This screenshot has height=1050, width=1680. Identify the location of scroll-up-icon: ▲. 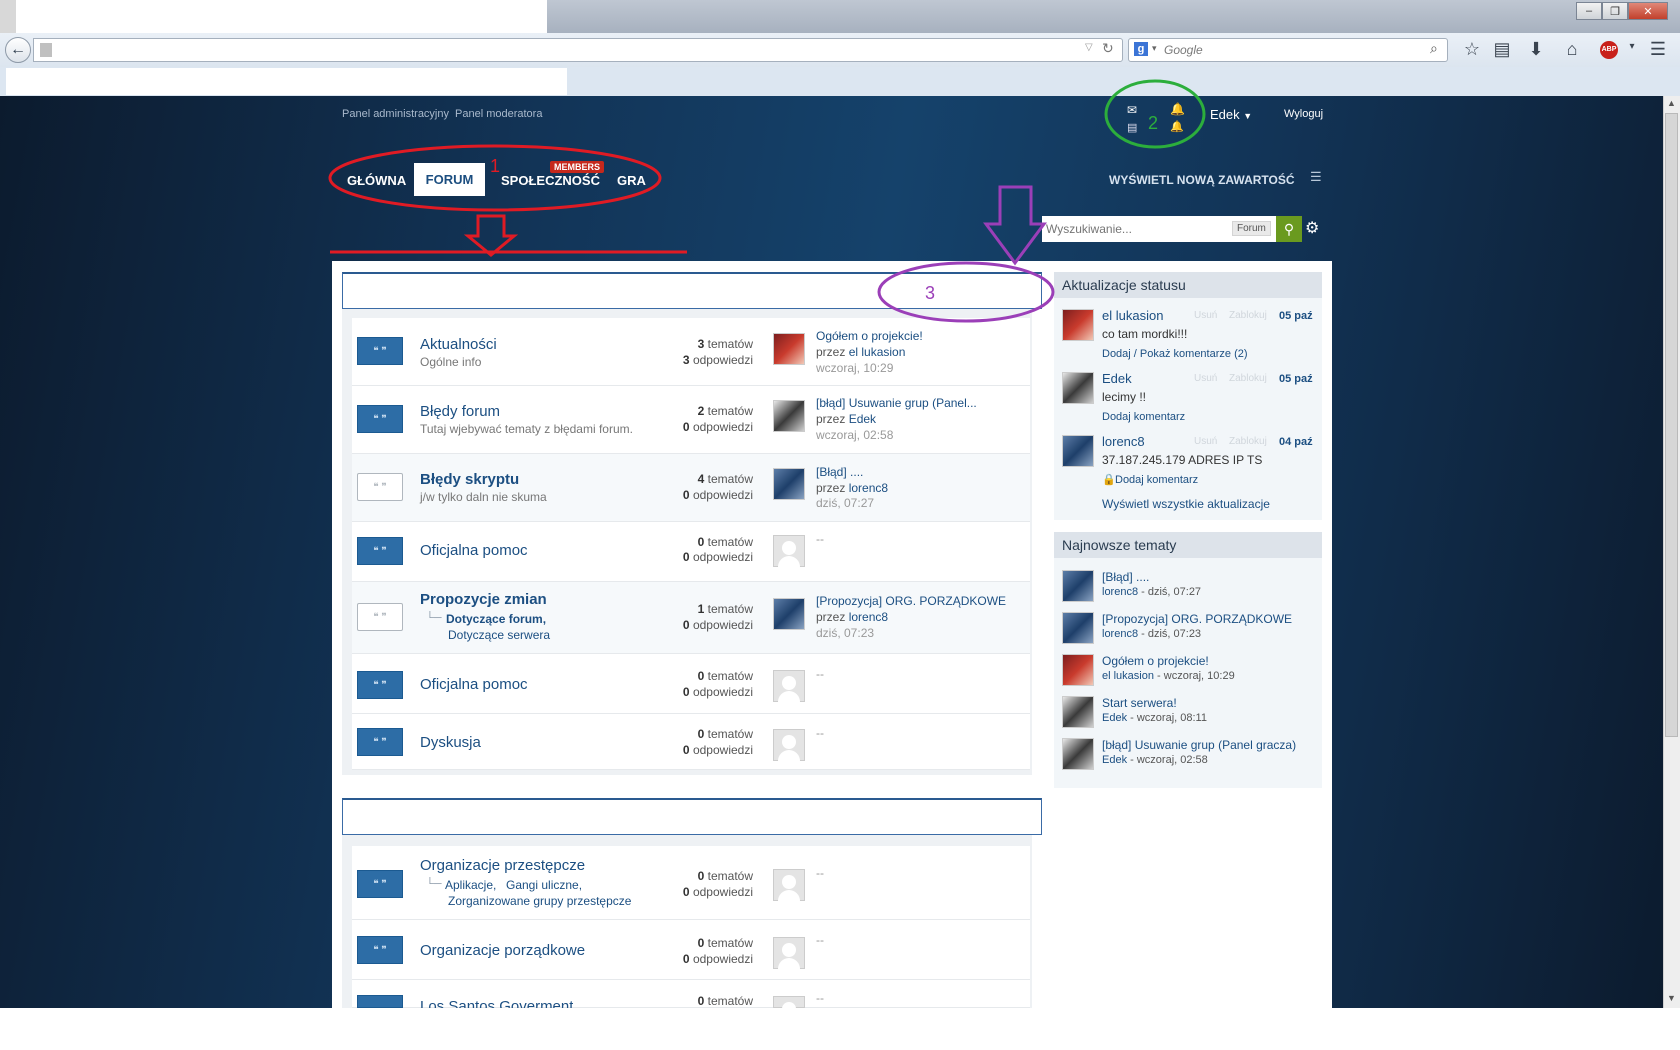
(1671, 103).